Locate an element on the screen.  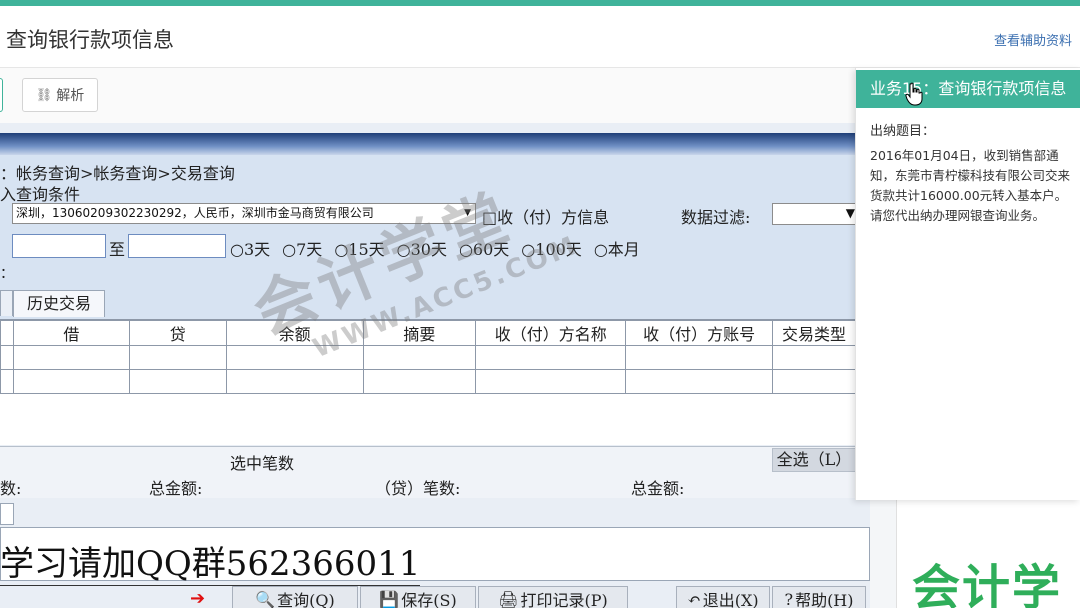
column-header-credit: 贷 is located at coordinates (177, 333).